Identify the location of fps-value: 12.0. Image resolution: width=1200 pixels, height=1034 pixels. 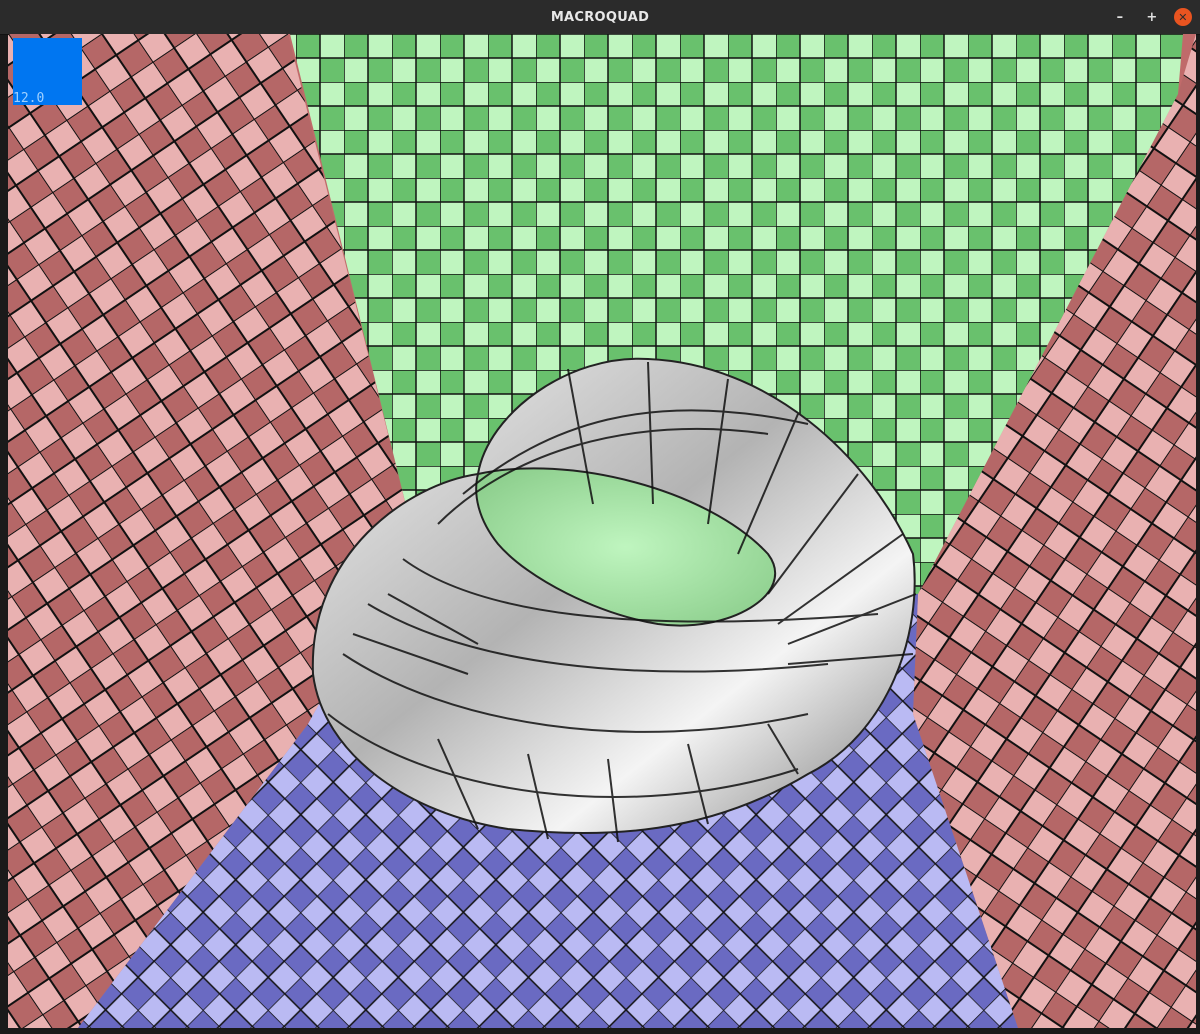
(29, 98).